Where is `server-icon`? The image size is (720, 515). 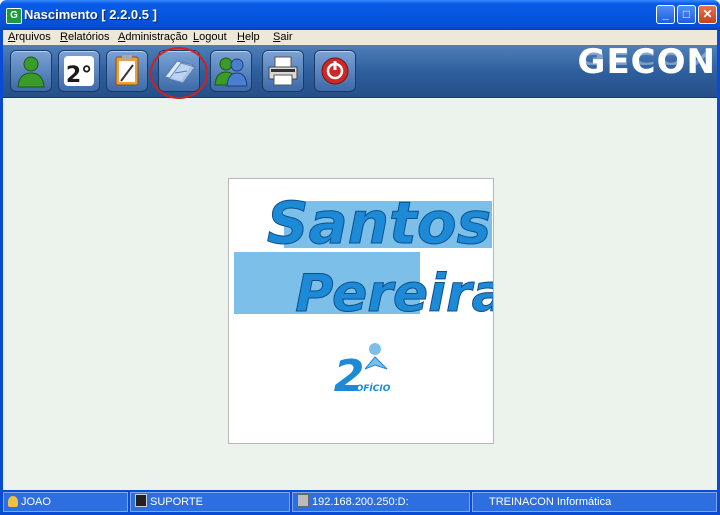
server-icon is located at coordinates (303, 500).